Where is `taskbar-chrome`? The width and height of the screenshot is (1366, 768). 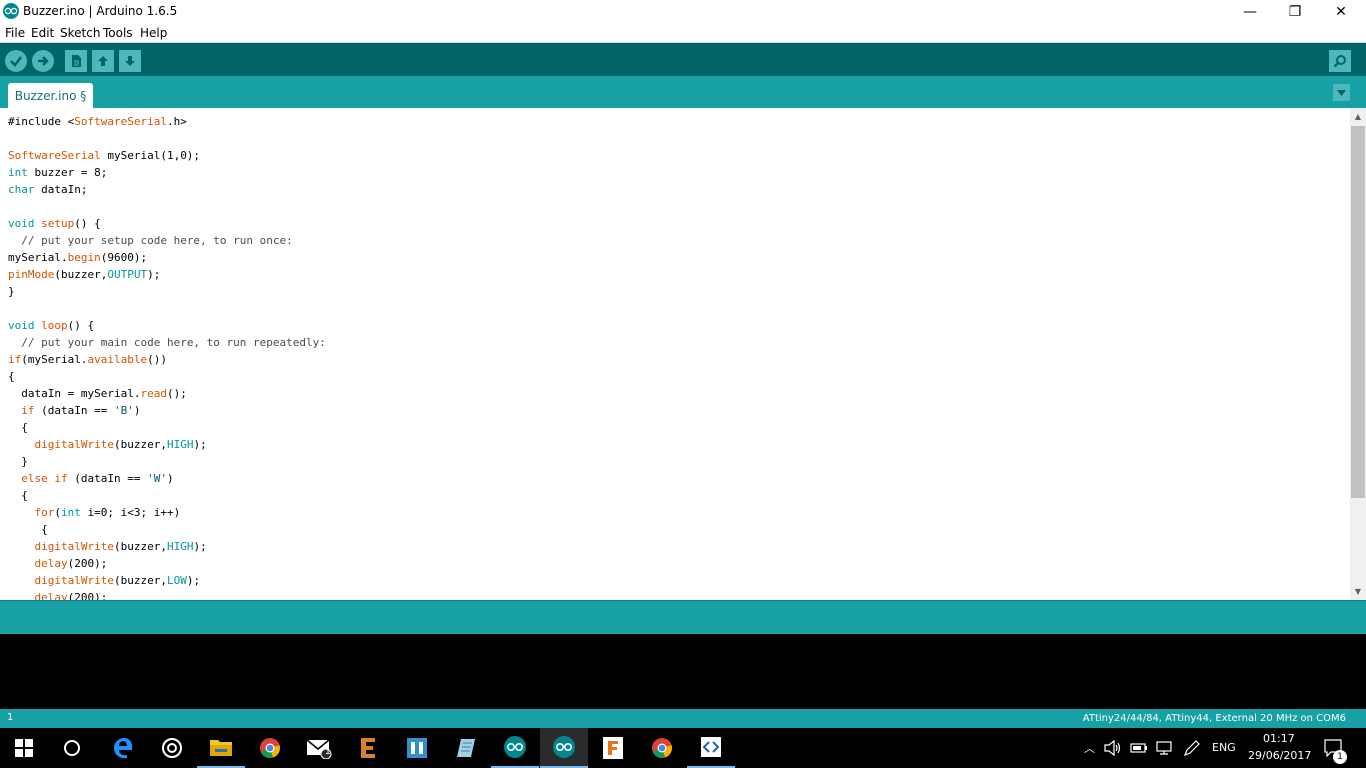 taskbar-chrome is located at coordinates (270, 748).